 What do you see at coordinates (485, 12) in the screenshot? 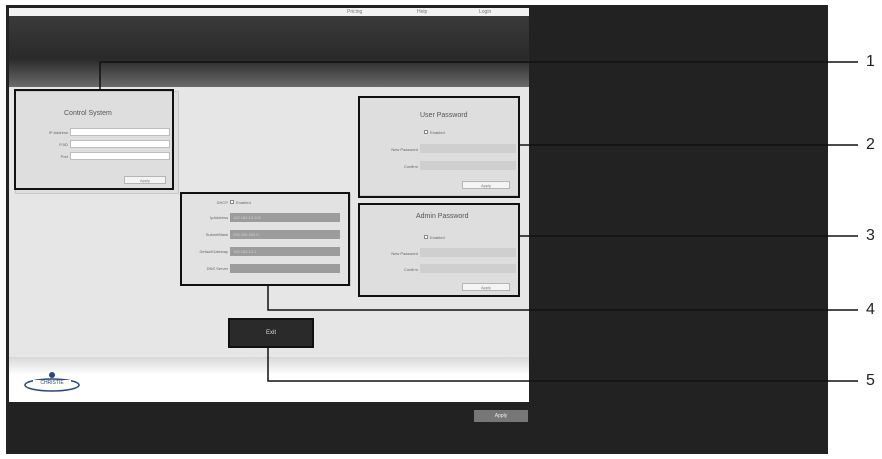
I see `top-link-3: Login` at bounding box center [485, 12].